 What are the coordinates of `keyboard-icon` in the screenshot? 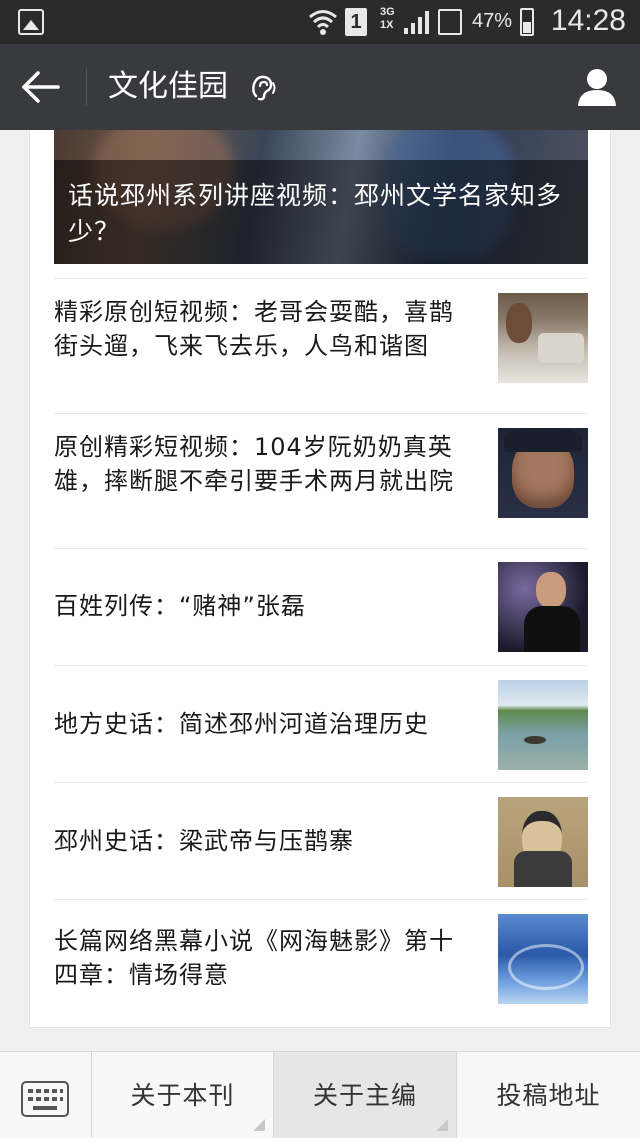 It's located at (45, 1099).